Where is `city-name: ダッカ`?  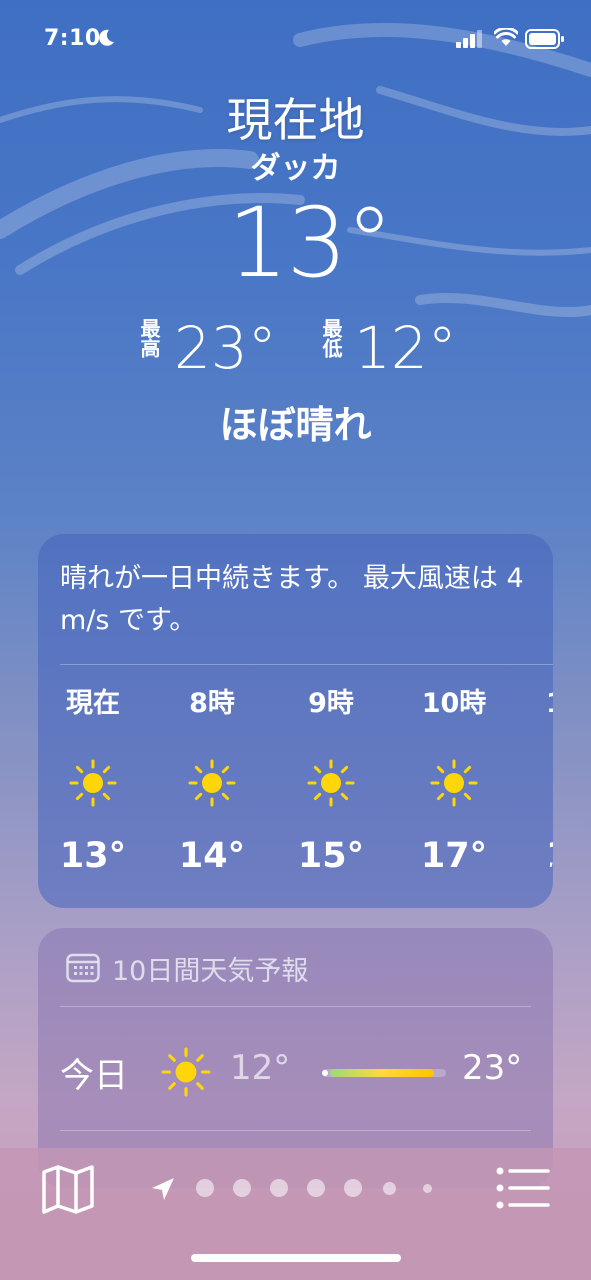 city-name: ダッカ is located at coordinates (295, 168).